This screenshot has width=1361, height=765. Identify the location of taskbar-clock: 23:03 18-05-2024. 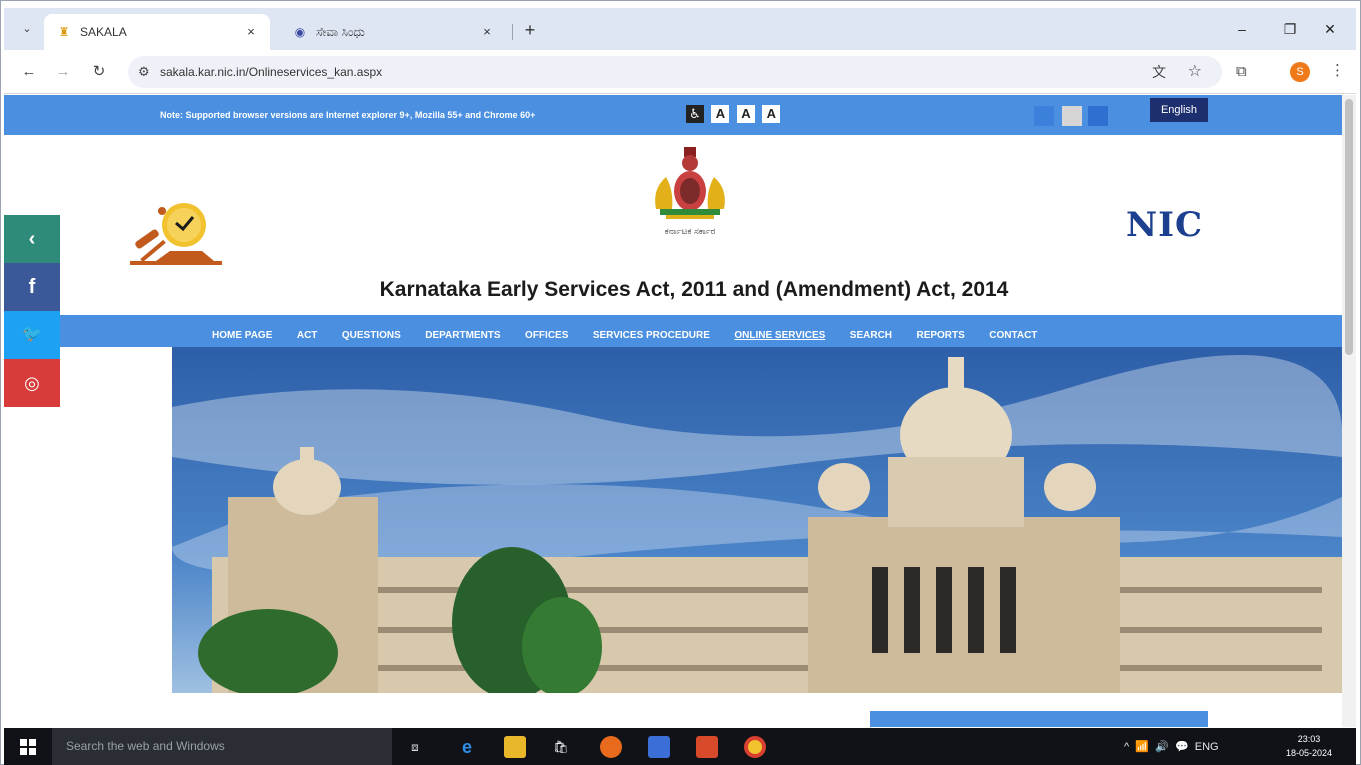
(1309, 746).